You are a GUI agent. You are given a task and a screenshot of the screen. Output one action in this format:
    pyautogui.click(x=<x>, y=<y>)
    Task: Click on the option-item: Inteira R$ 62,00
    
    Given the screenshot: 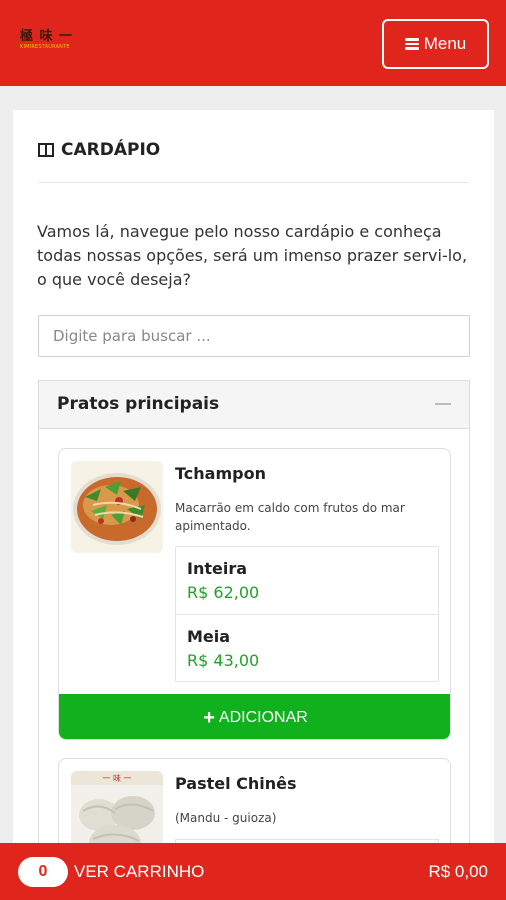 What is the action you would take?
    pyautogui.click(x=307, y=580)
    